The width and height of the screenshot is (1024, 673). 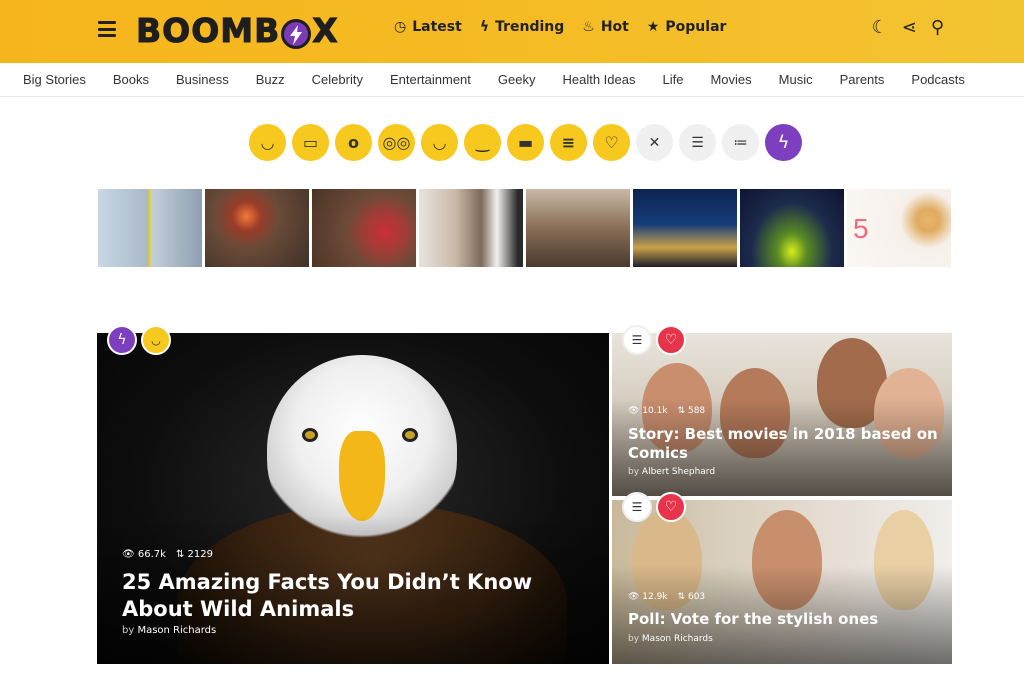 What do you see at coordinates (167, 554) in the screenshot?
I see `hero-stats: 👁 66.7k ⇅ 2129` at bounding box center [167, 554].